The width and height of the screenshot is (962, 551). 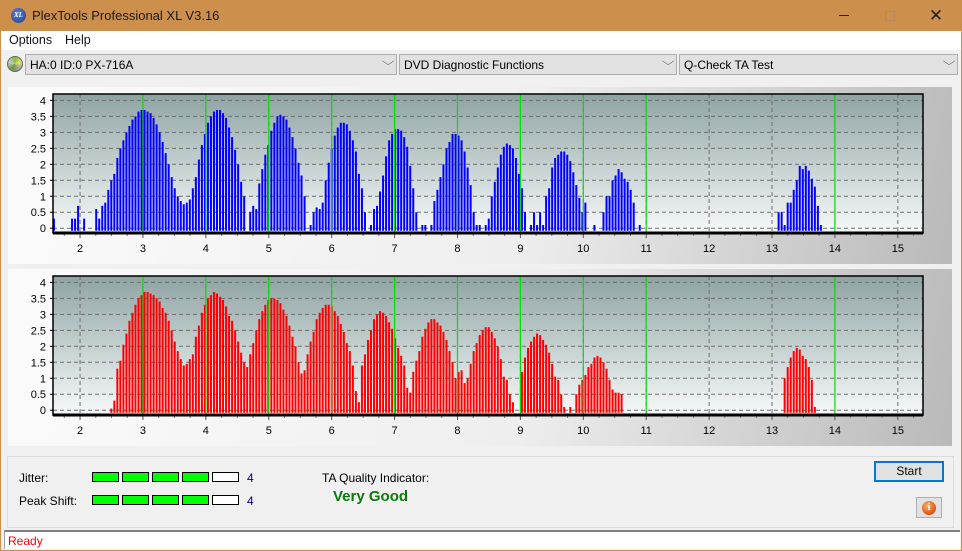 What do you see at coordinates (668, 62) in the screenshot?
I see `chevron-down-icon: ⌵` at bounding box center [668, 62].